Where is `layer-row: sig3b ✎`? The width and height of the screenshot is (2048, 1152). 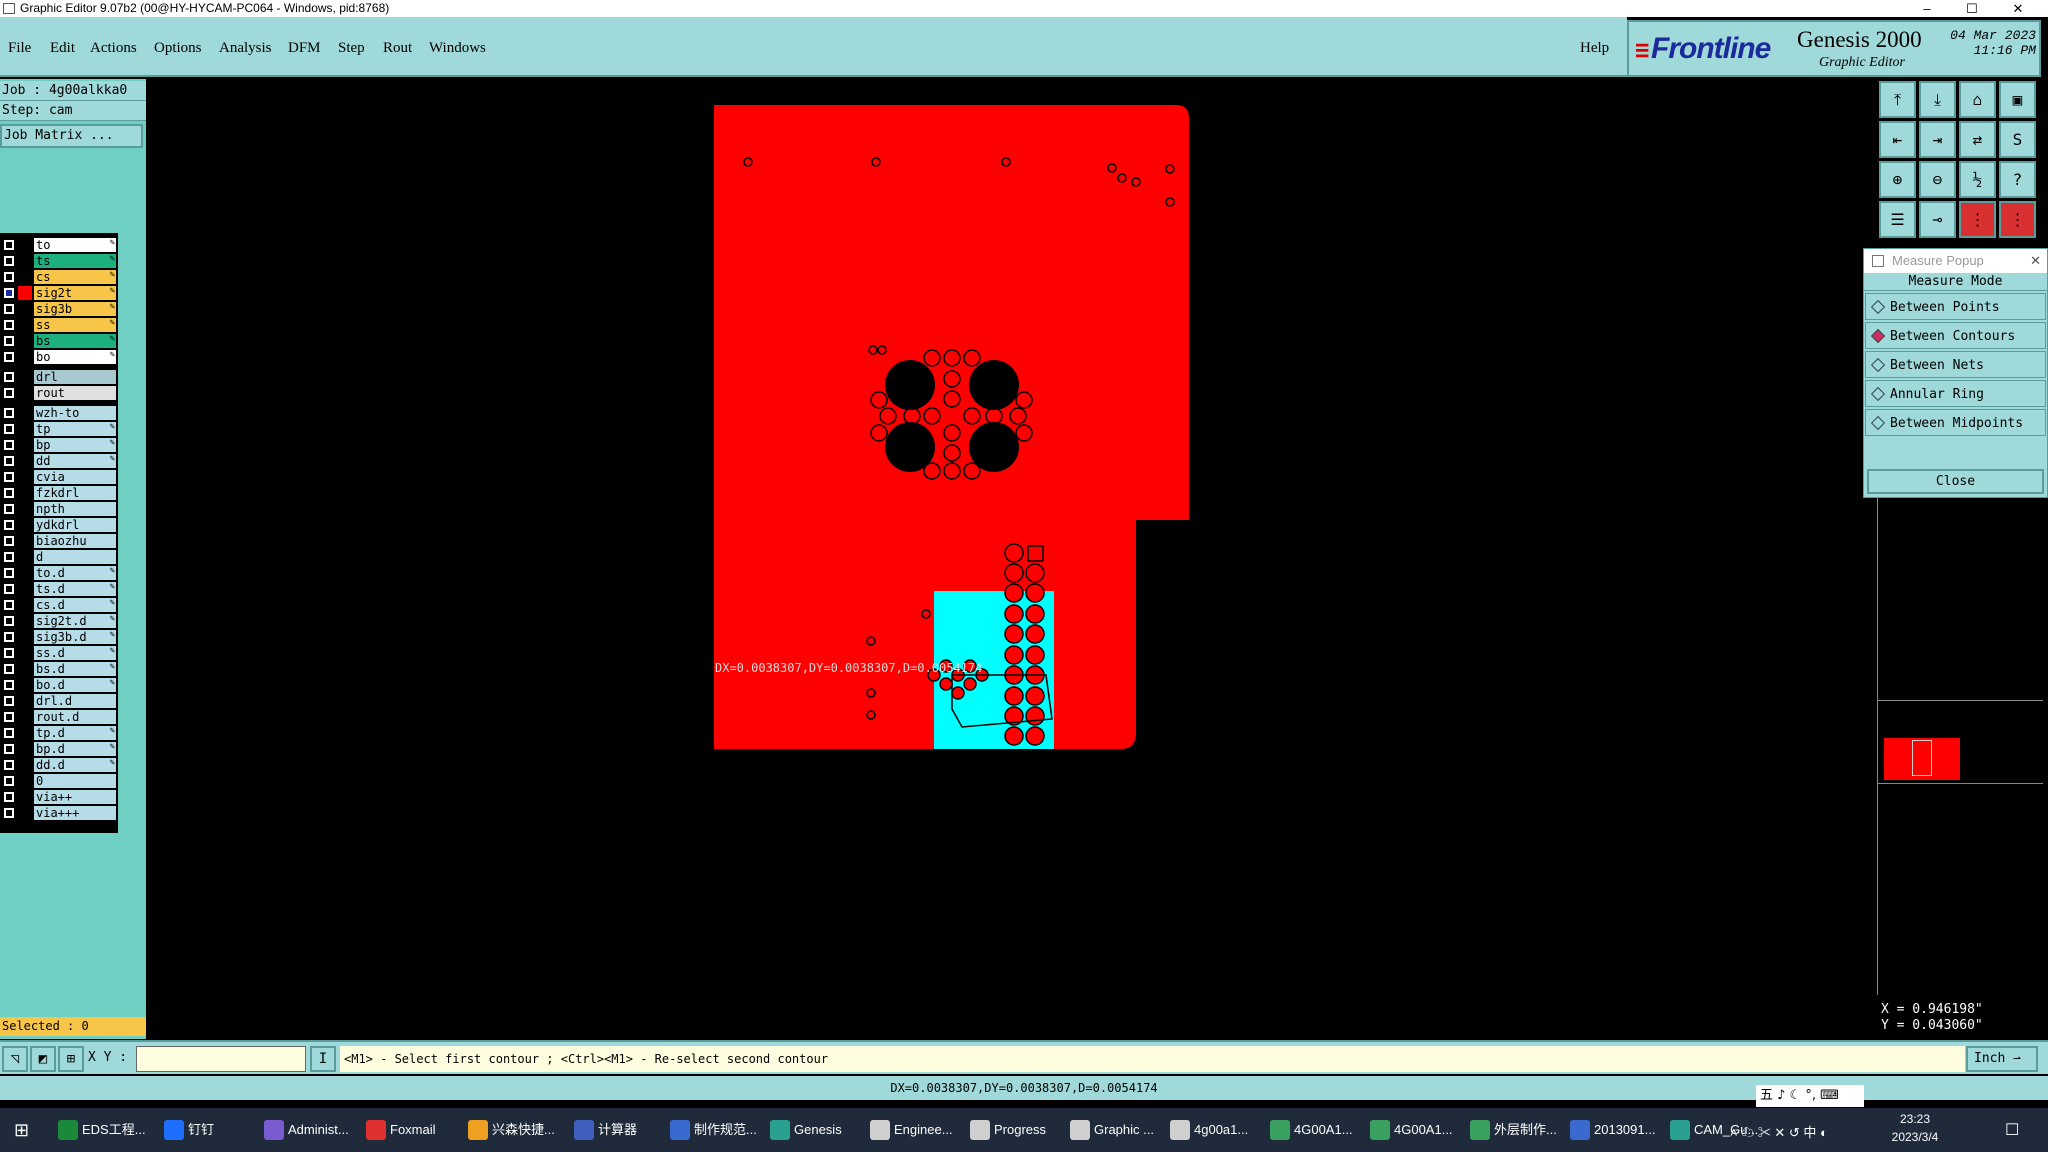 layer-row: sig3b ✎ is located at coordinates (60, 309).